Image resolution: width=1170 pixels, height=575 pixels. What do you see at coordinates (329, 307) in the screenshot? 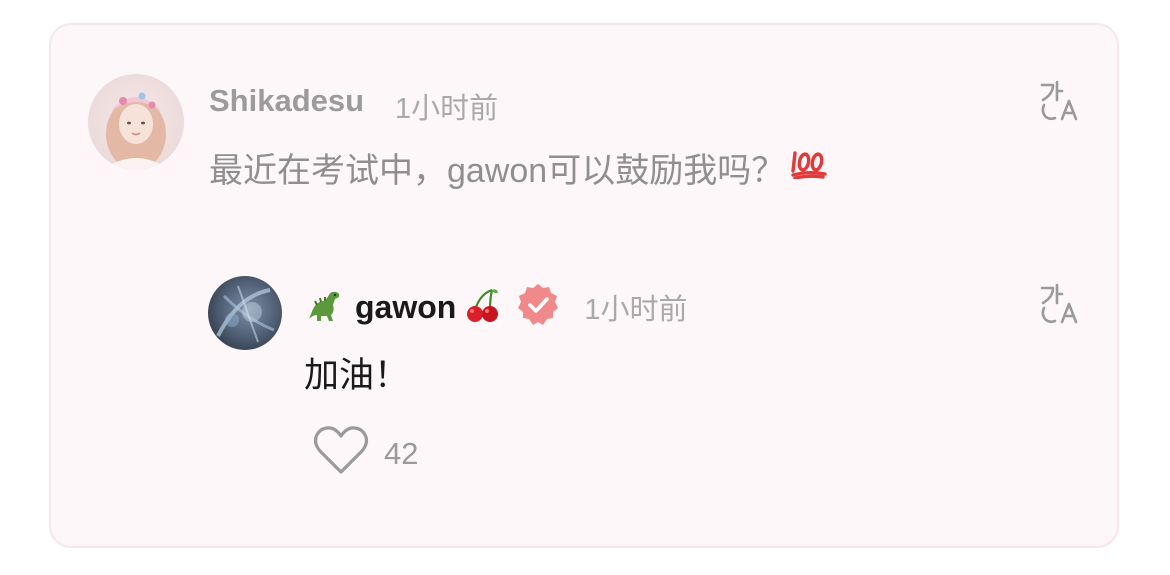
I see `dinosaur-icon` at bounding box center [329, 307].